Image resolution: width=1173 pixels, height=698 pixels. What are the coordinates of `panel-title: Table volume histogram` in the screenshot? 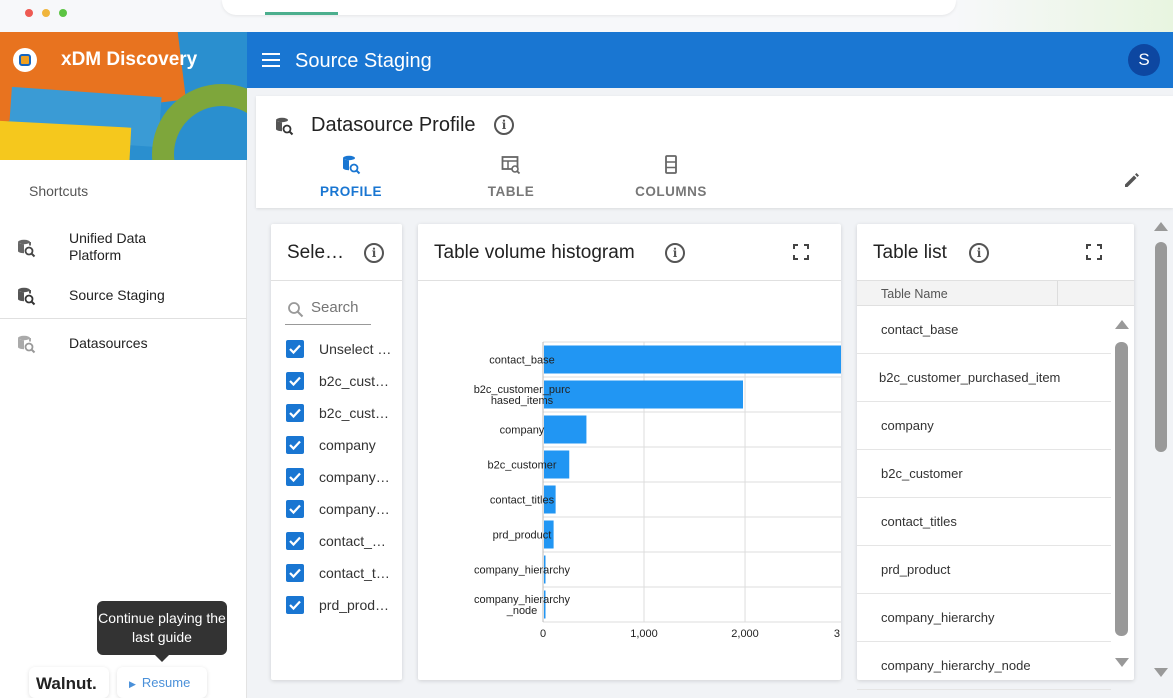 It's located at (534, 252).